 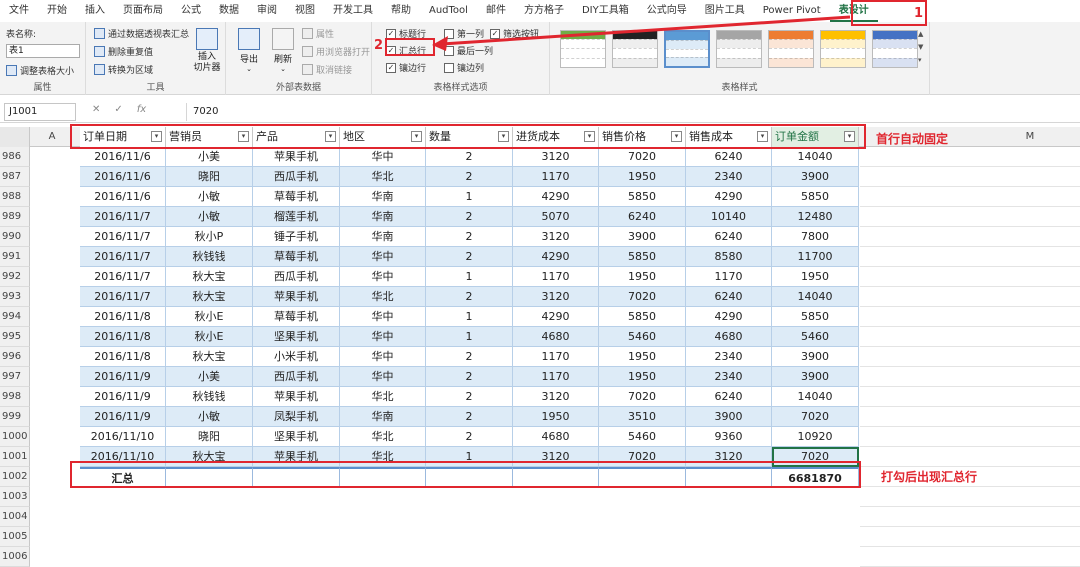 I want to click on row-number: 1001, so click(x=15, y=457).